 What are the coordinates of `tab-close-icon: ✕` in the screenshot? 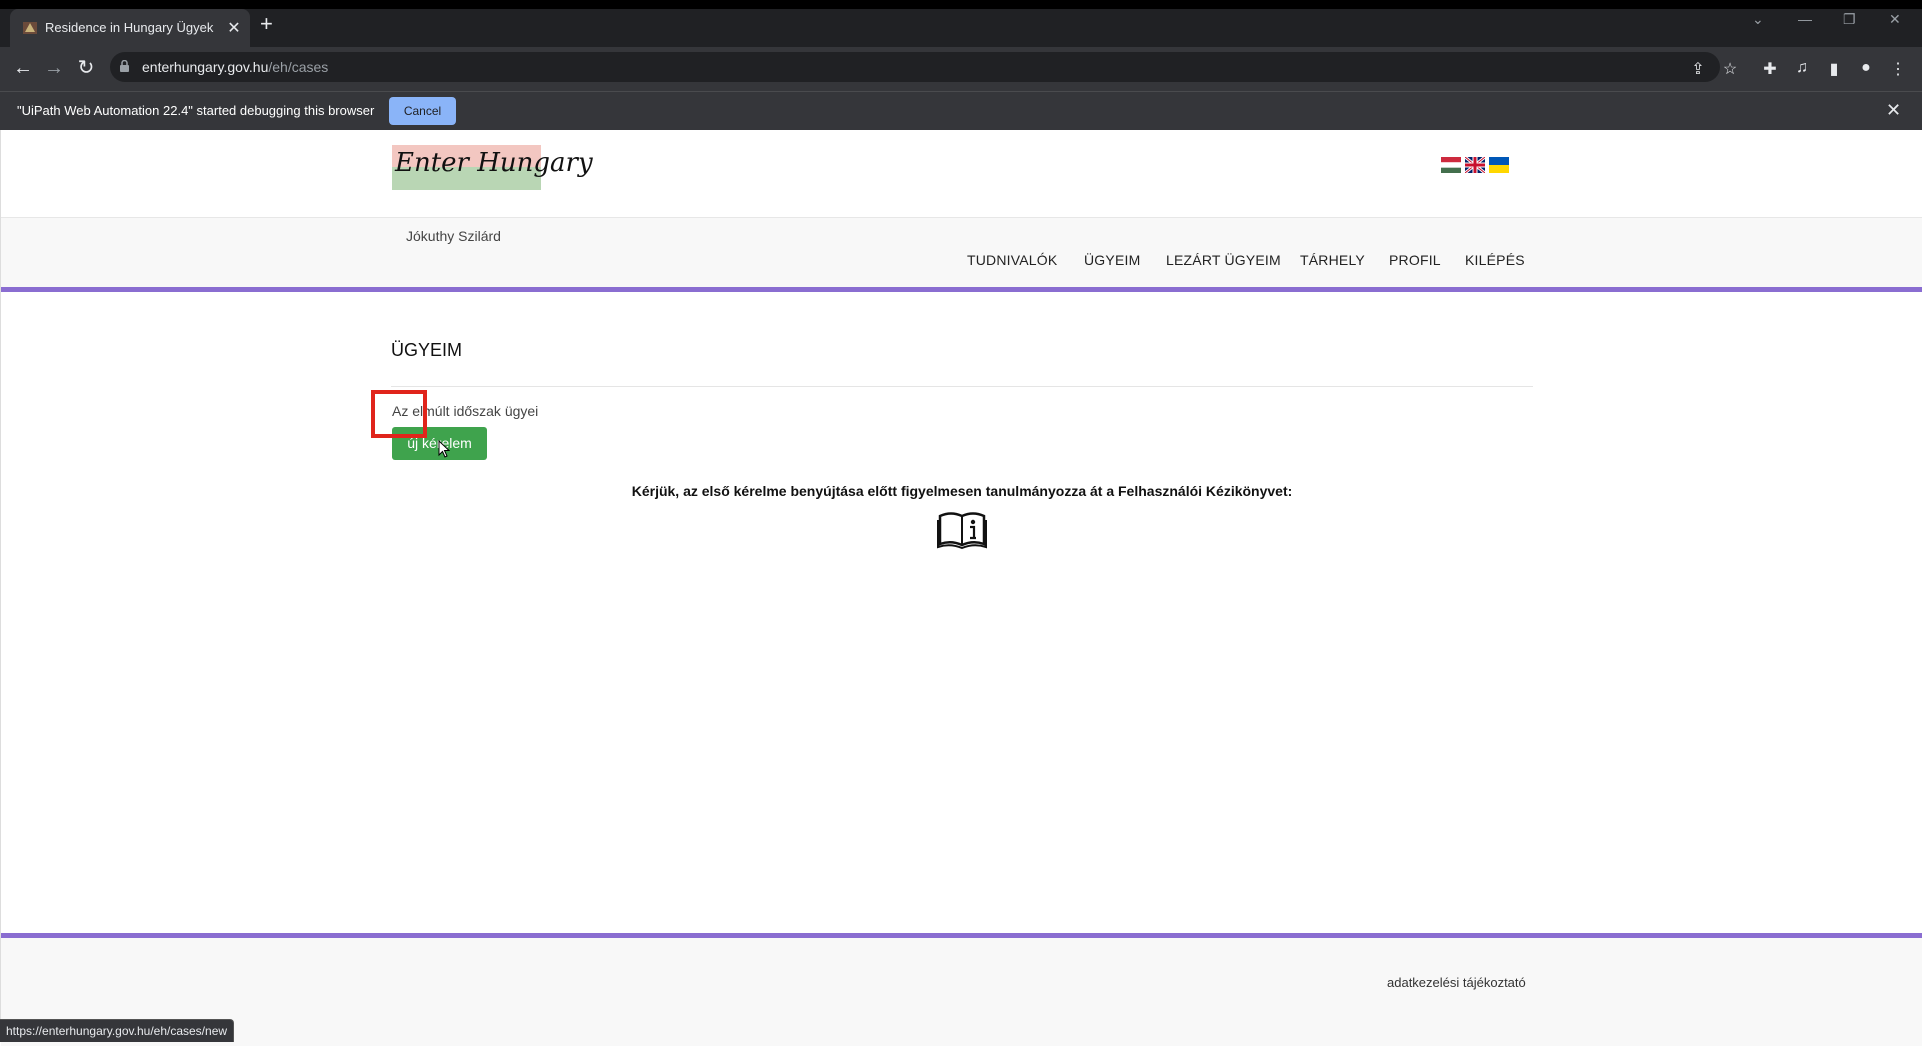 It's located at (234, 28).